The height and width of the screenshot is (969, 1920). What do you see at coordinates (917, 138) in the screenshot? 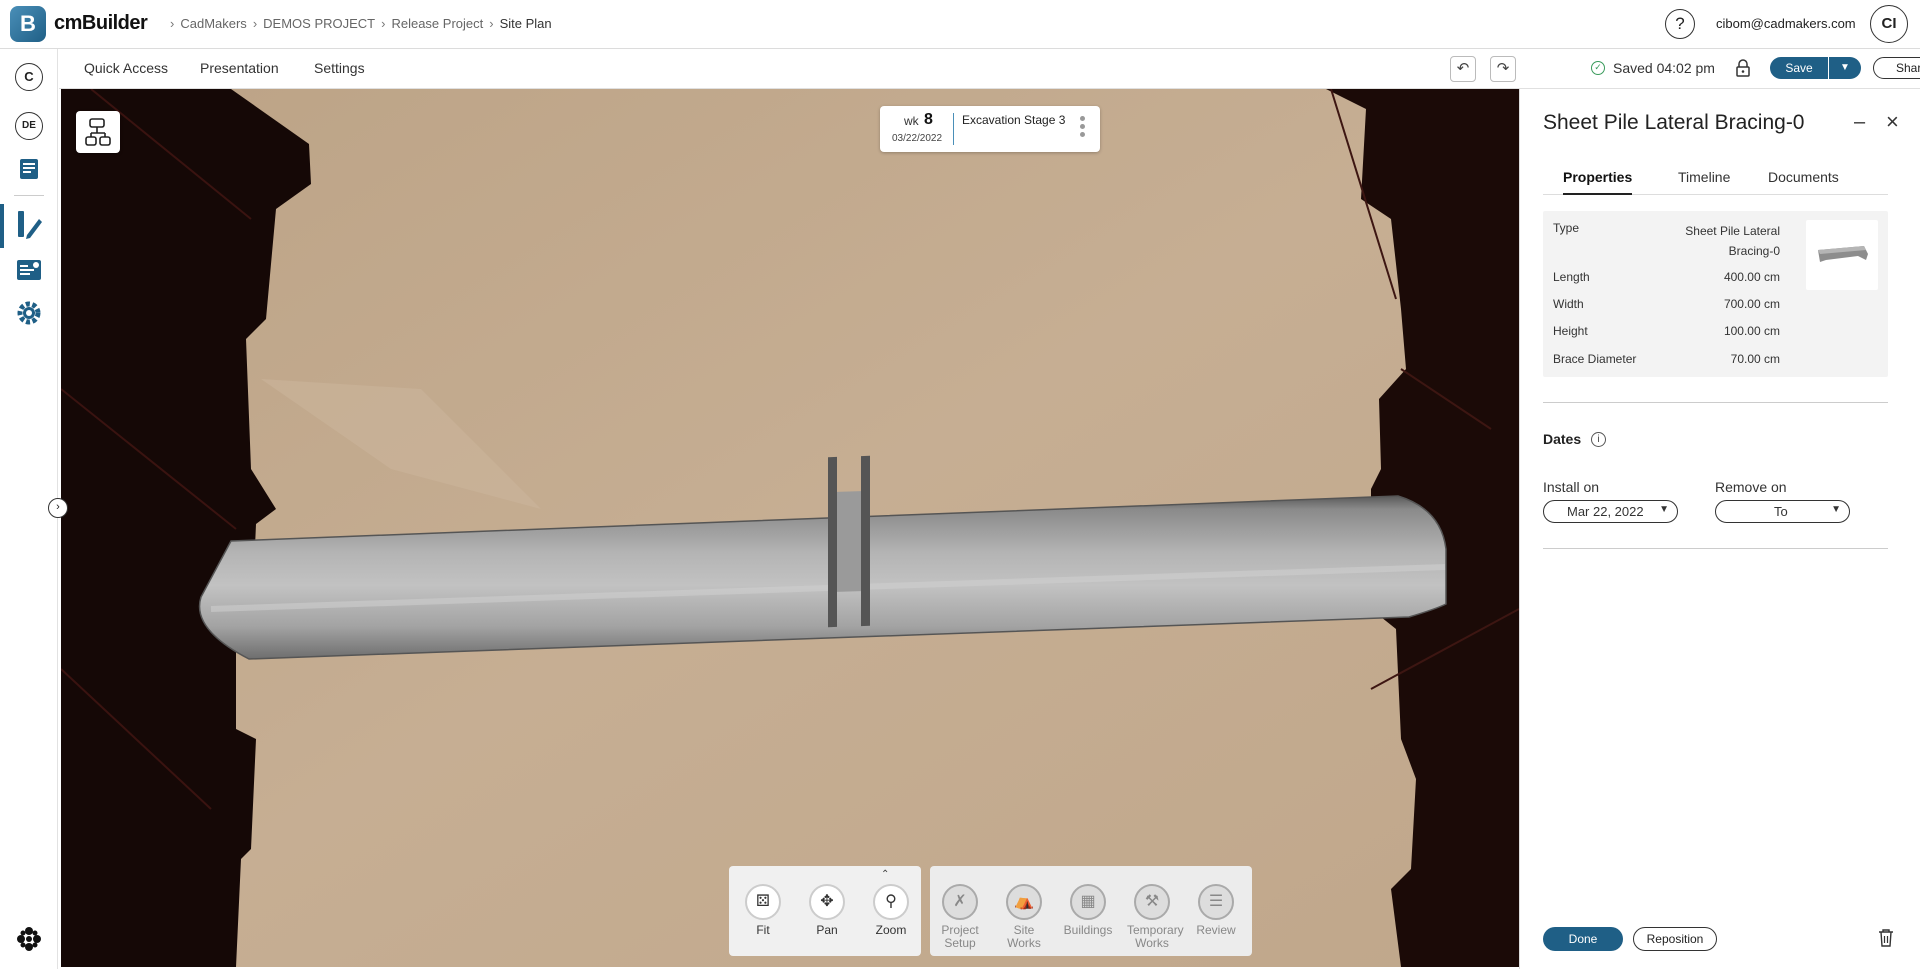
I see `stage-date: 03/22/2022` at bounding box center [917, 138].